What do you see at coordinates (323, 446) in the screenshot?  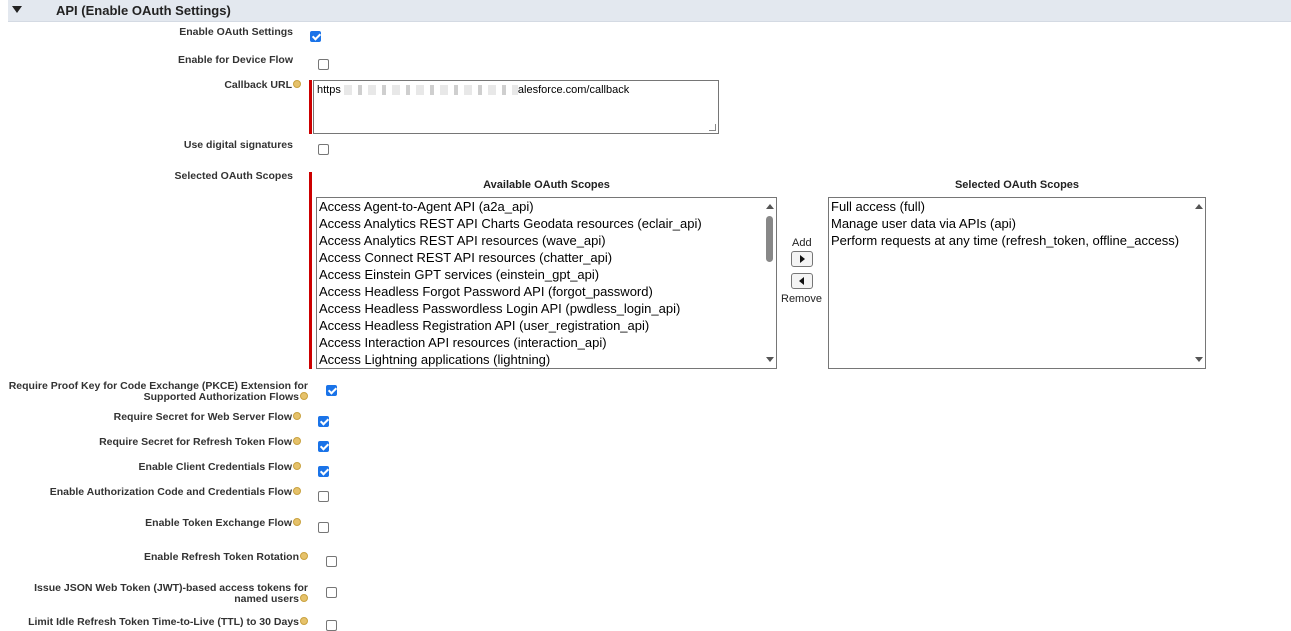 I see `secret-refresh-checkbox` at bounding box center [323, 446].